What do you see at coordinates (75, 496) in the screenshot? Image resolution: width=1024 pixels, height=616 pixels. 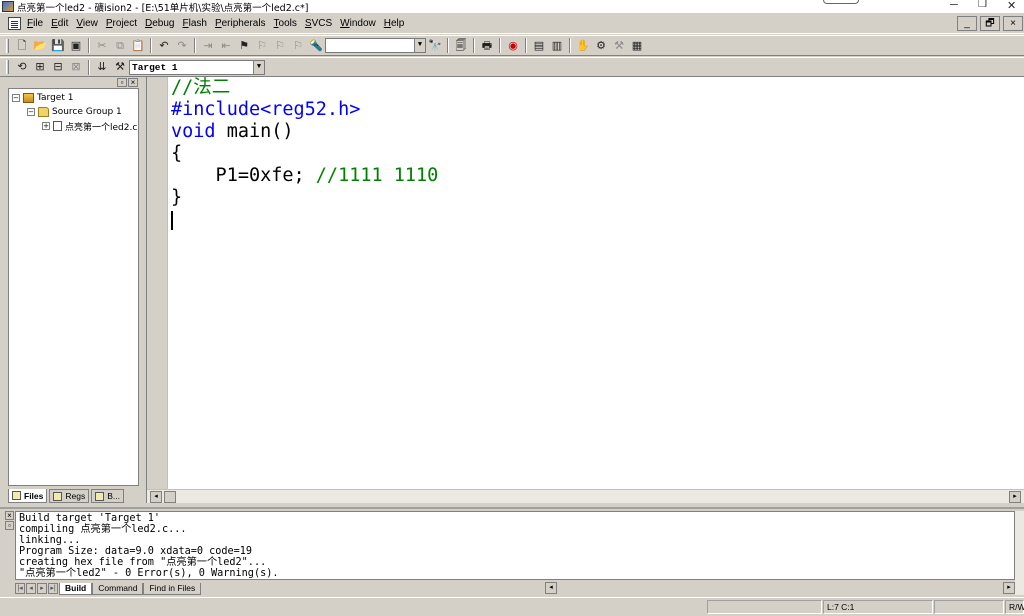 I see `tab-regs-label: Regs` at bounding box center [75, 496].